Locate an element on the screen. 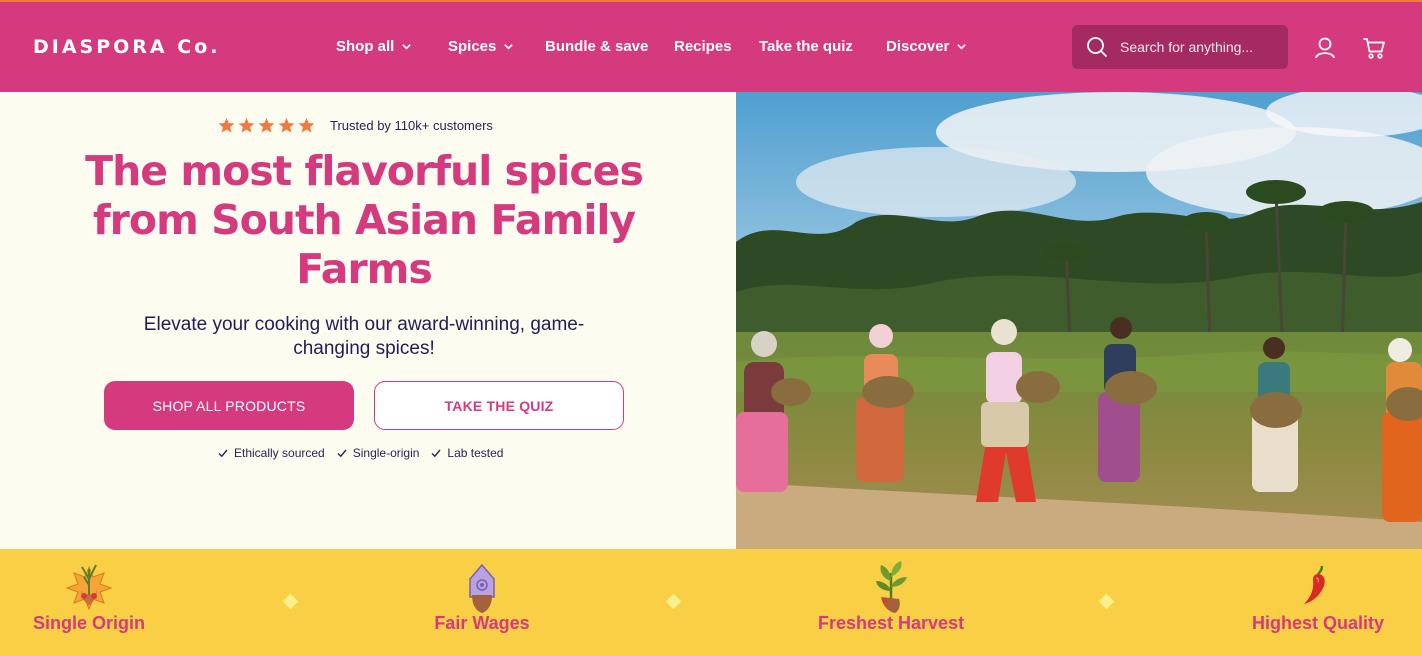 This screenshot has width=1422, height=656. trust-text: Trusted by 110k+ customers is located at coordinates (411, 125).